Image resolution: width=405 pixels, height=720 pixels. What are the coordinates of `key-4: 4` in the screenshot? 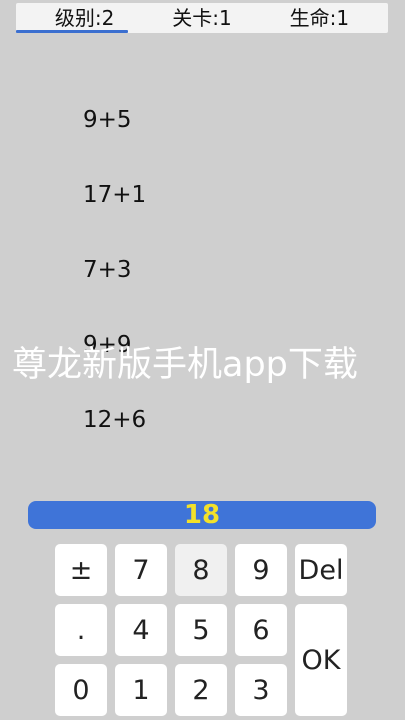 It's located at (141, 630).